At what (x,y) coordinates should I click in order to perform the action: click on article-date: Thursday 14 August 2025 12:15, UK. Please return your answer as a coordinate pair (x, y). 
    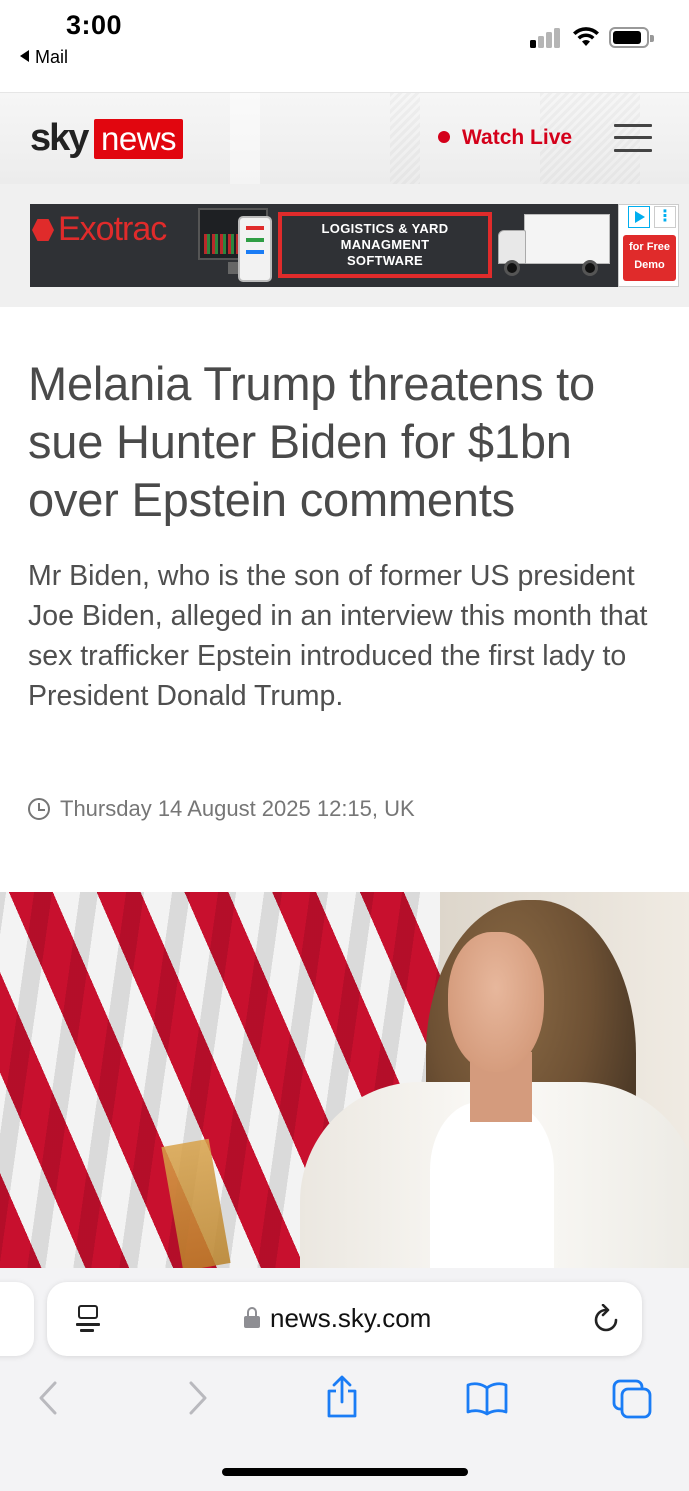
    Looking at the image, I should click on (237, 808).